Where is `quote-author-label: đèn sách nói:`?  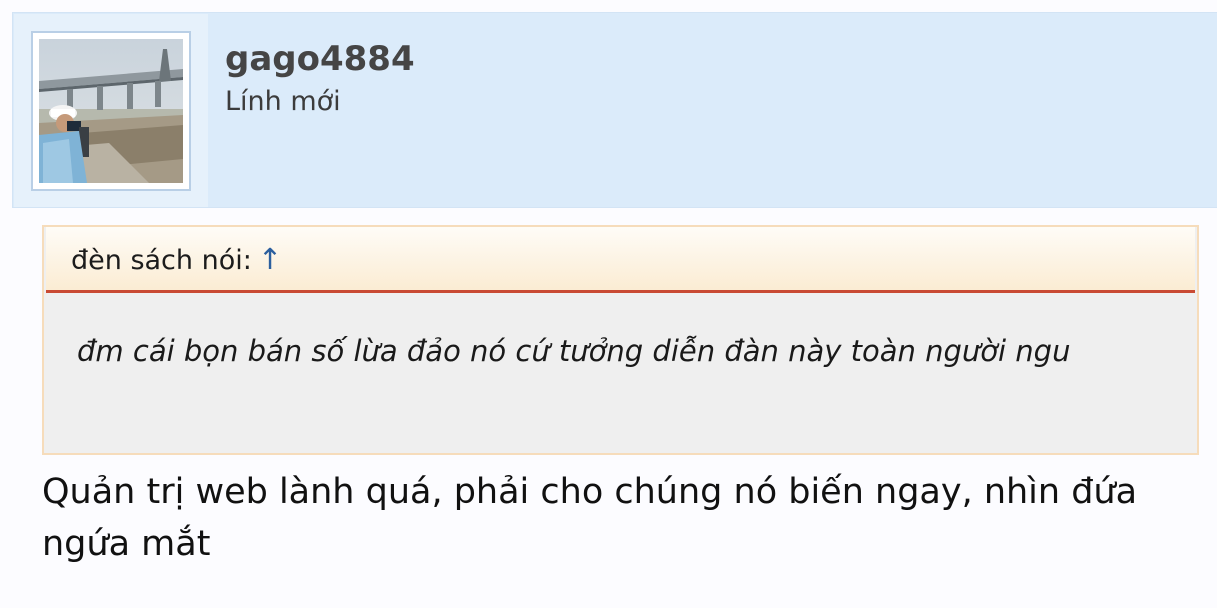 quote-author-label: đèn sách nói: is located at coordinates (161, 260).